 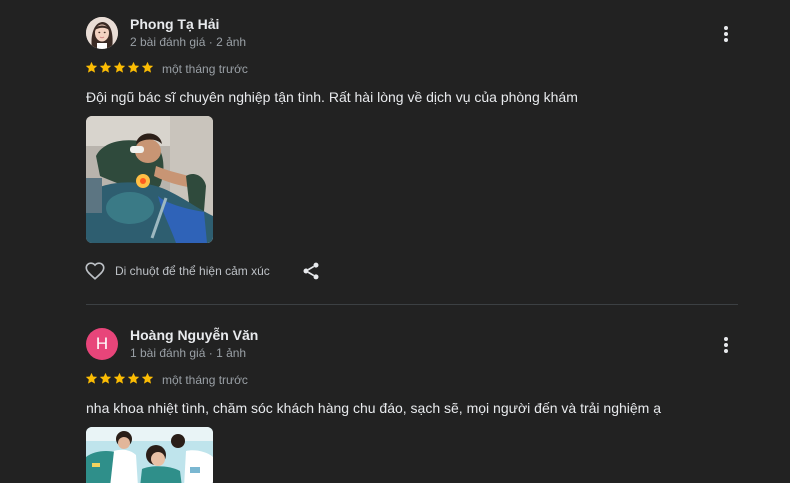 What do you see at coordinates (174, 24) in the screenshot?
I see `reviewer-name: Phong Tạ Hải` at bounding box center [174, 24].